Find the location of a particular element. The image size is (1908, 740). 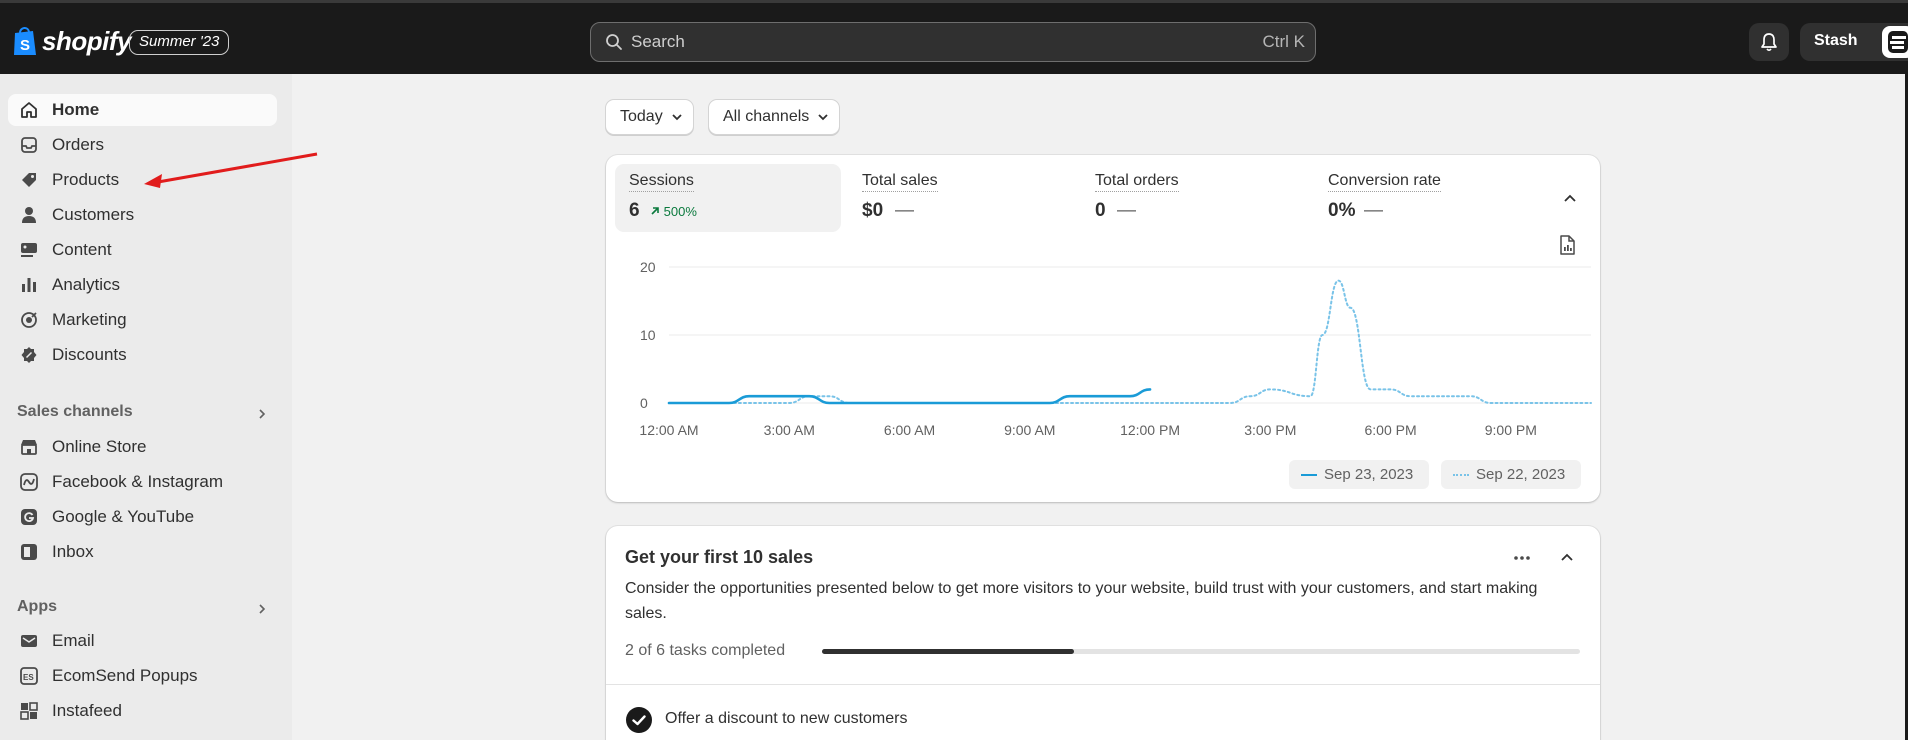

annotation-arrow is located at coordinates (231, 170).